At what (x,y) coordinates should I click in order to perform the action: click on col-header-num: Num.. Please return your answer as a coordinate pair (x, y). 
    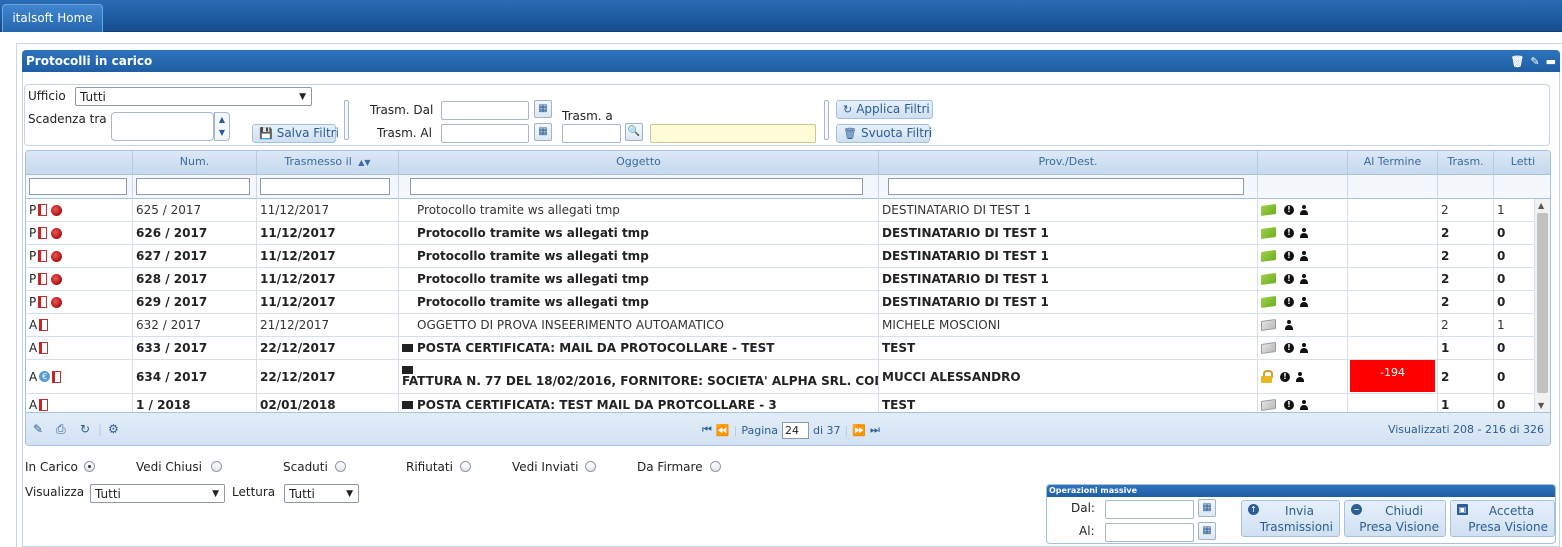
    Looking at the image, I should click on (195, 163).